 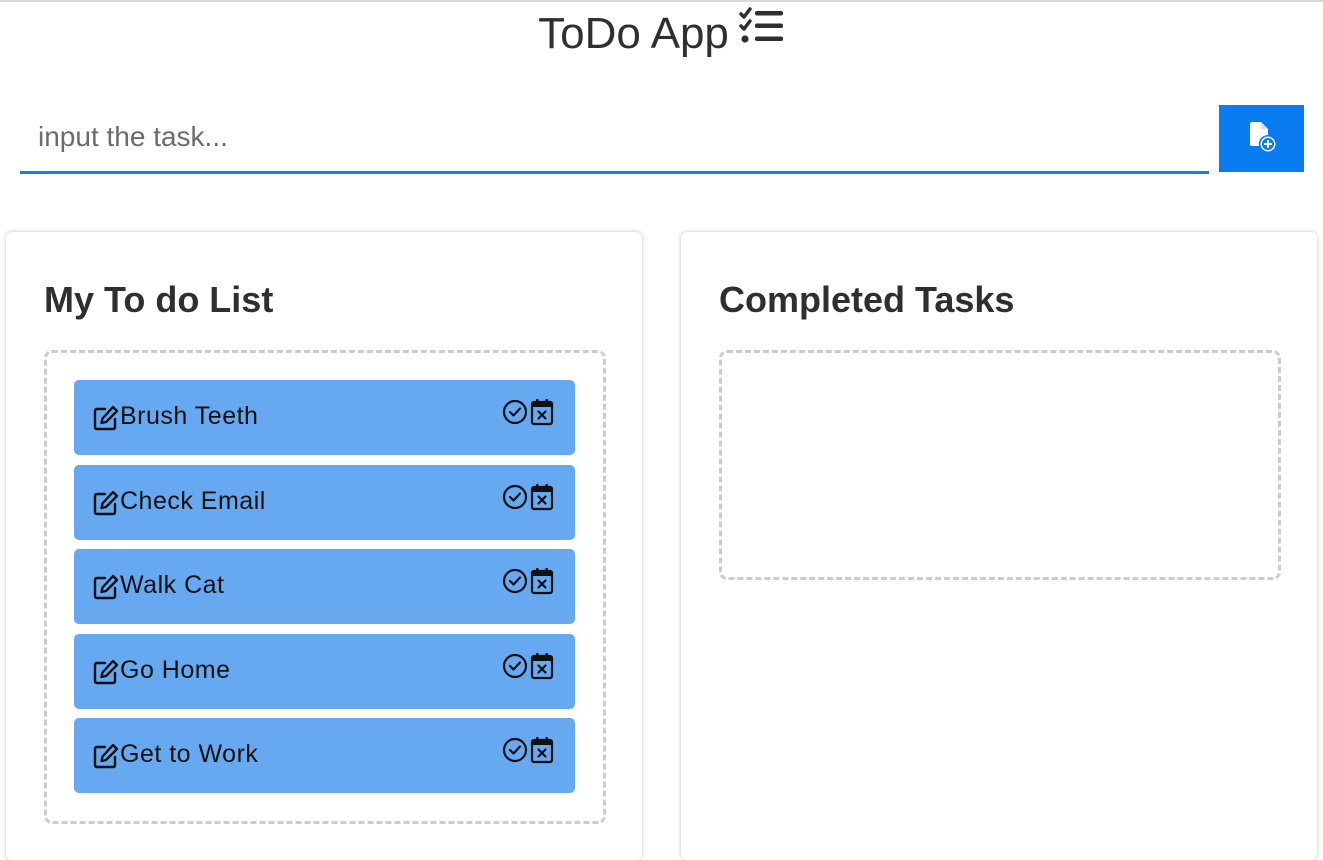 I want to click on task-item: Check Email, so click(x=324, y=502).